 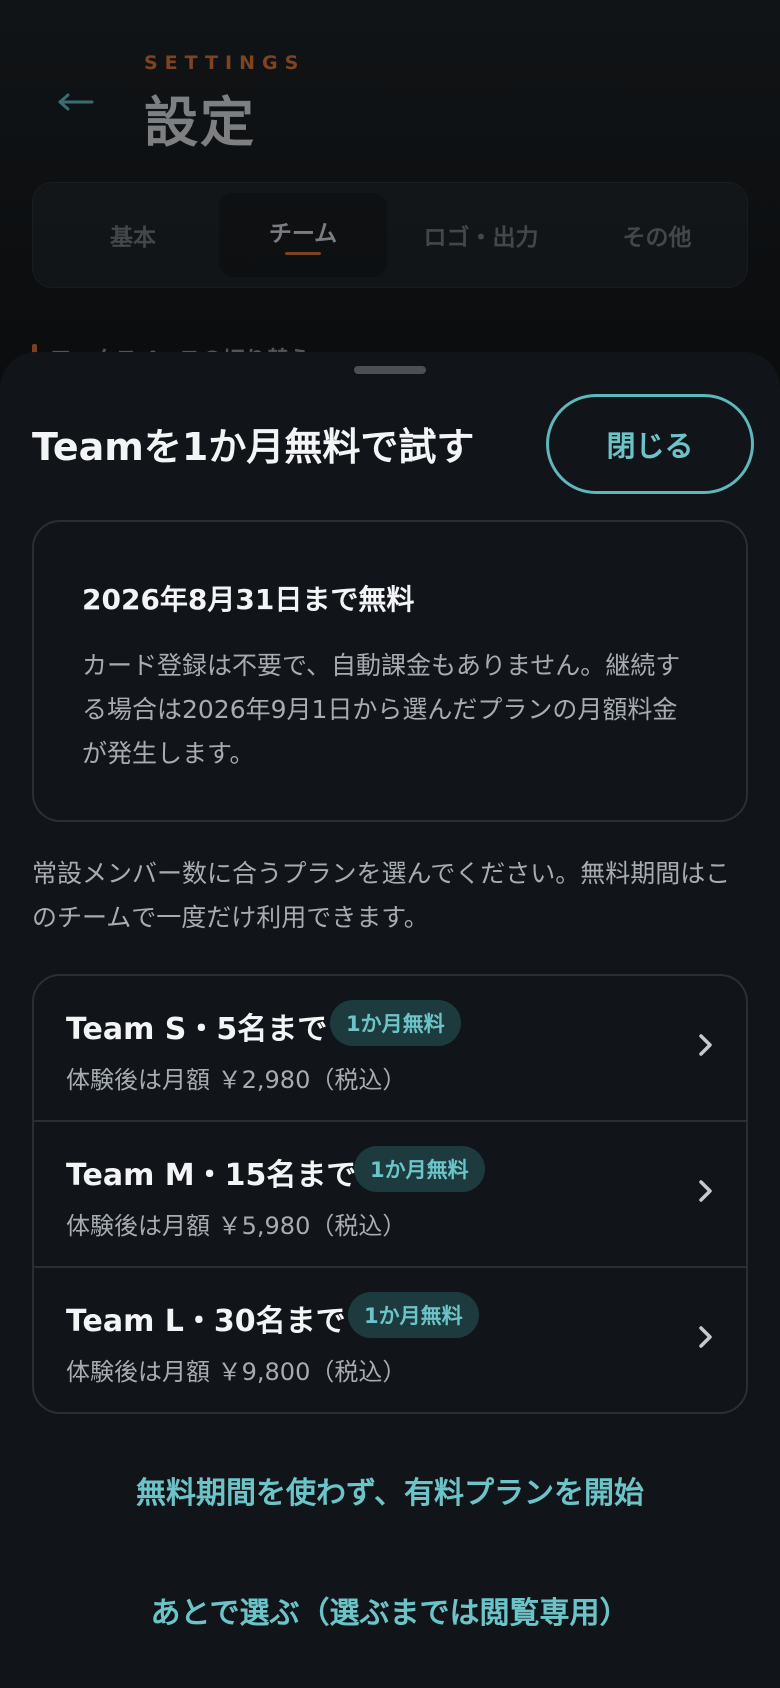 I want to click on plan-price: 体験後は月額 ￥9,800（税込）, so click(x=236, y=1372).